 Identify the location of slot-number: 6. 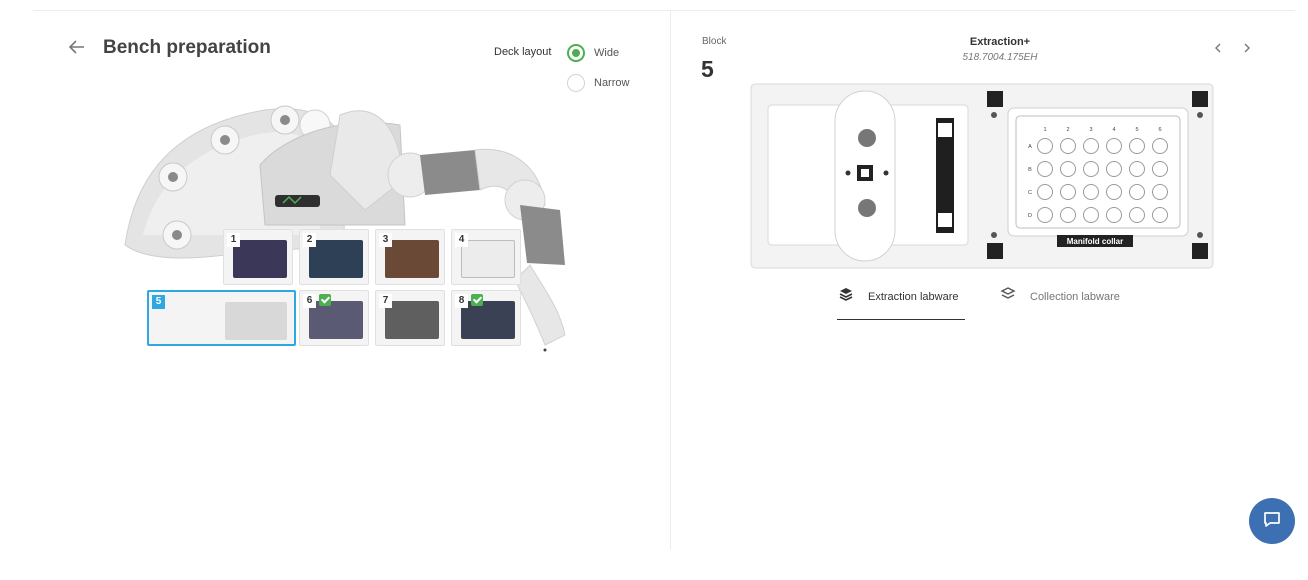
(309, 301).